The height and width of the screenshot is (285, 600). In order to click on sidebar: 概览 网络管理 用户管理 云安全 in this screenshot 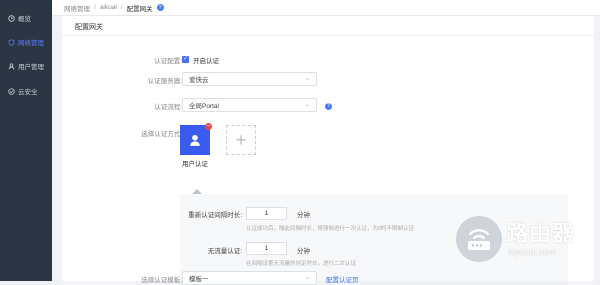, I will do `click(26, 140)`.